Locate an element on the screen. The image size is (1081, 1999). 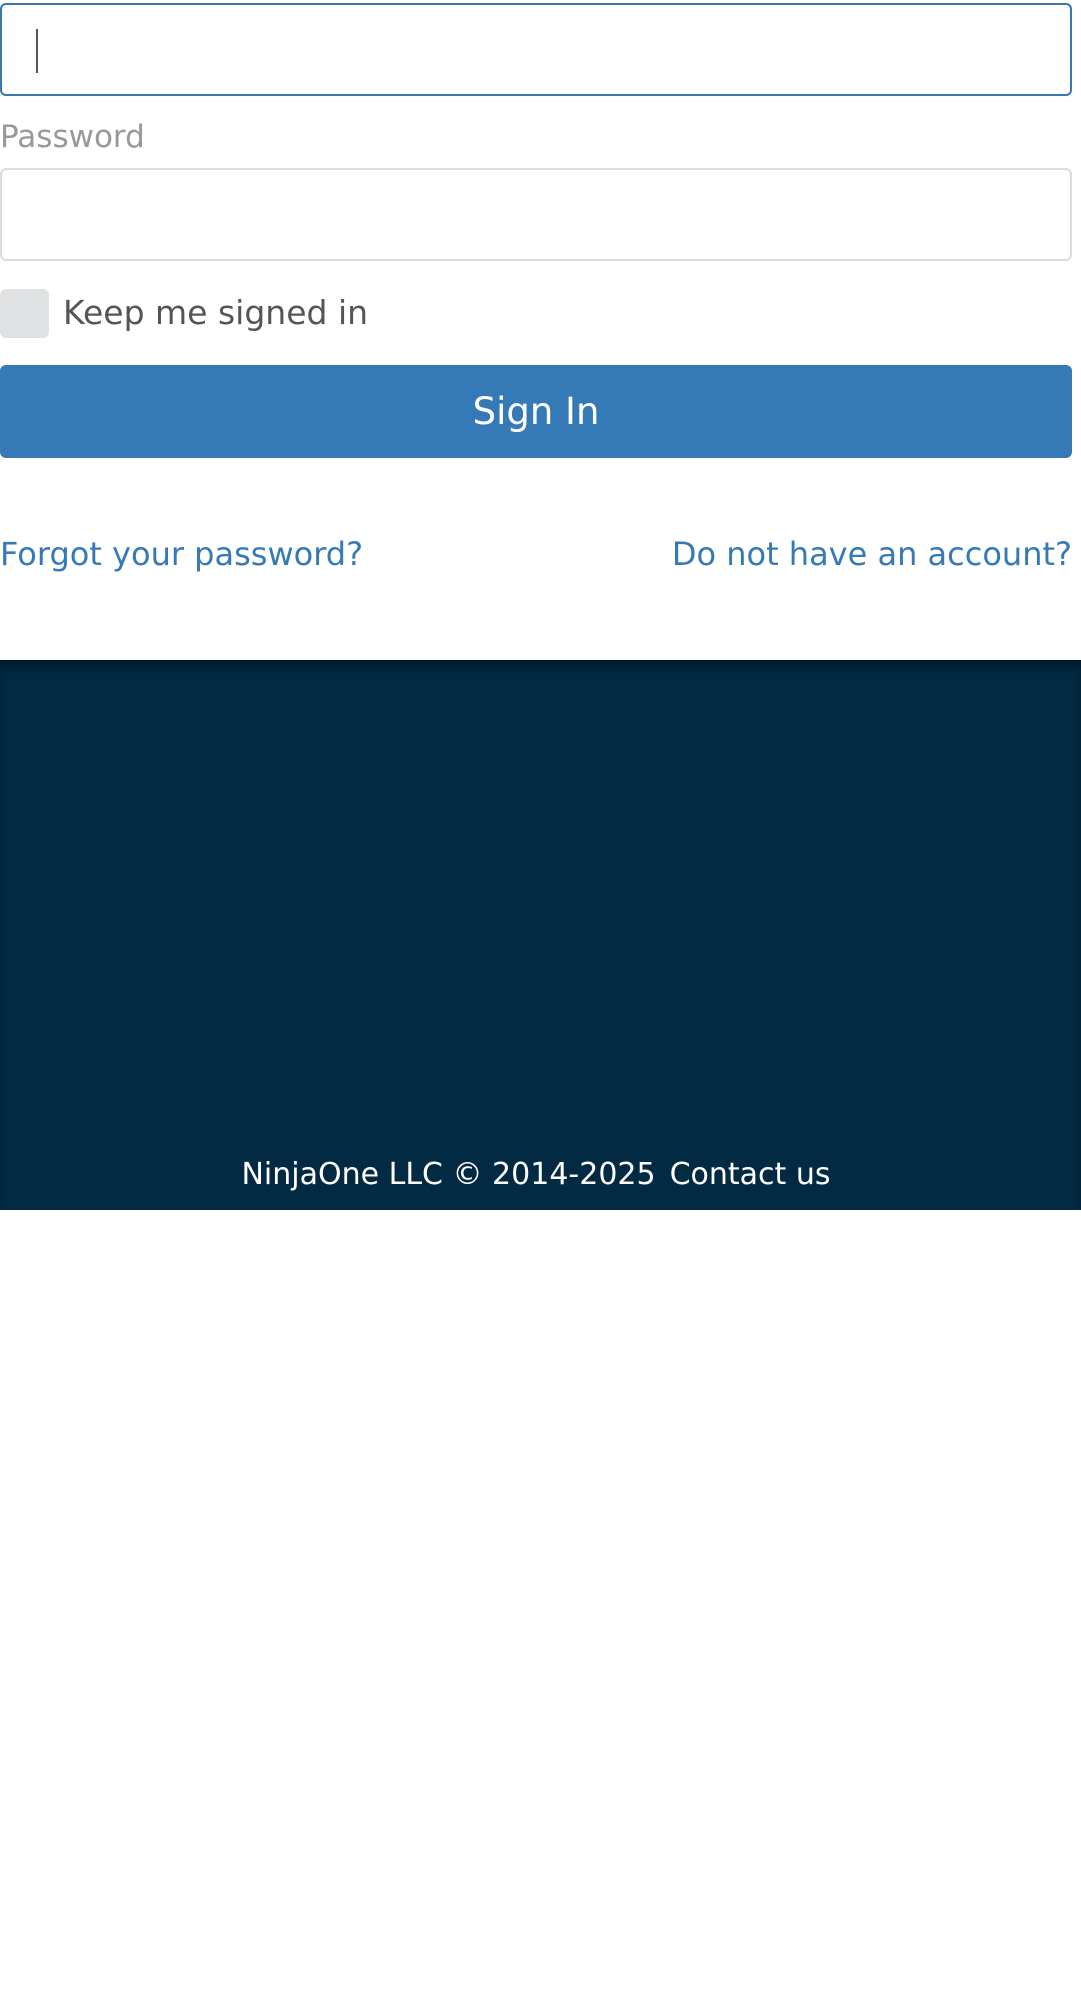
remember-me-checkbox is located at coordinates (24, 313).